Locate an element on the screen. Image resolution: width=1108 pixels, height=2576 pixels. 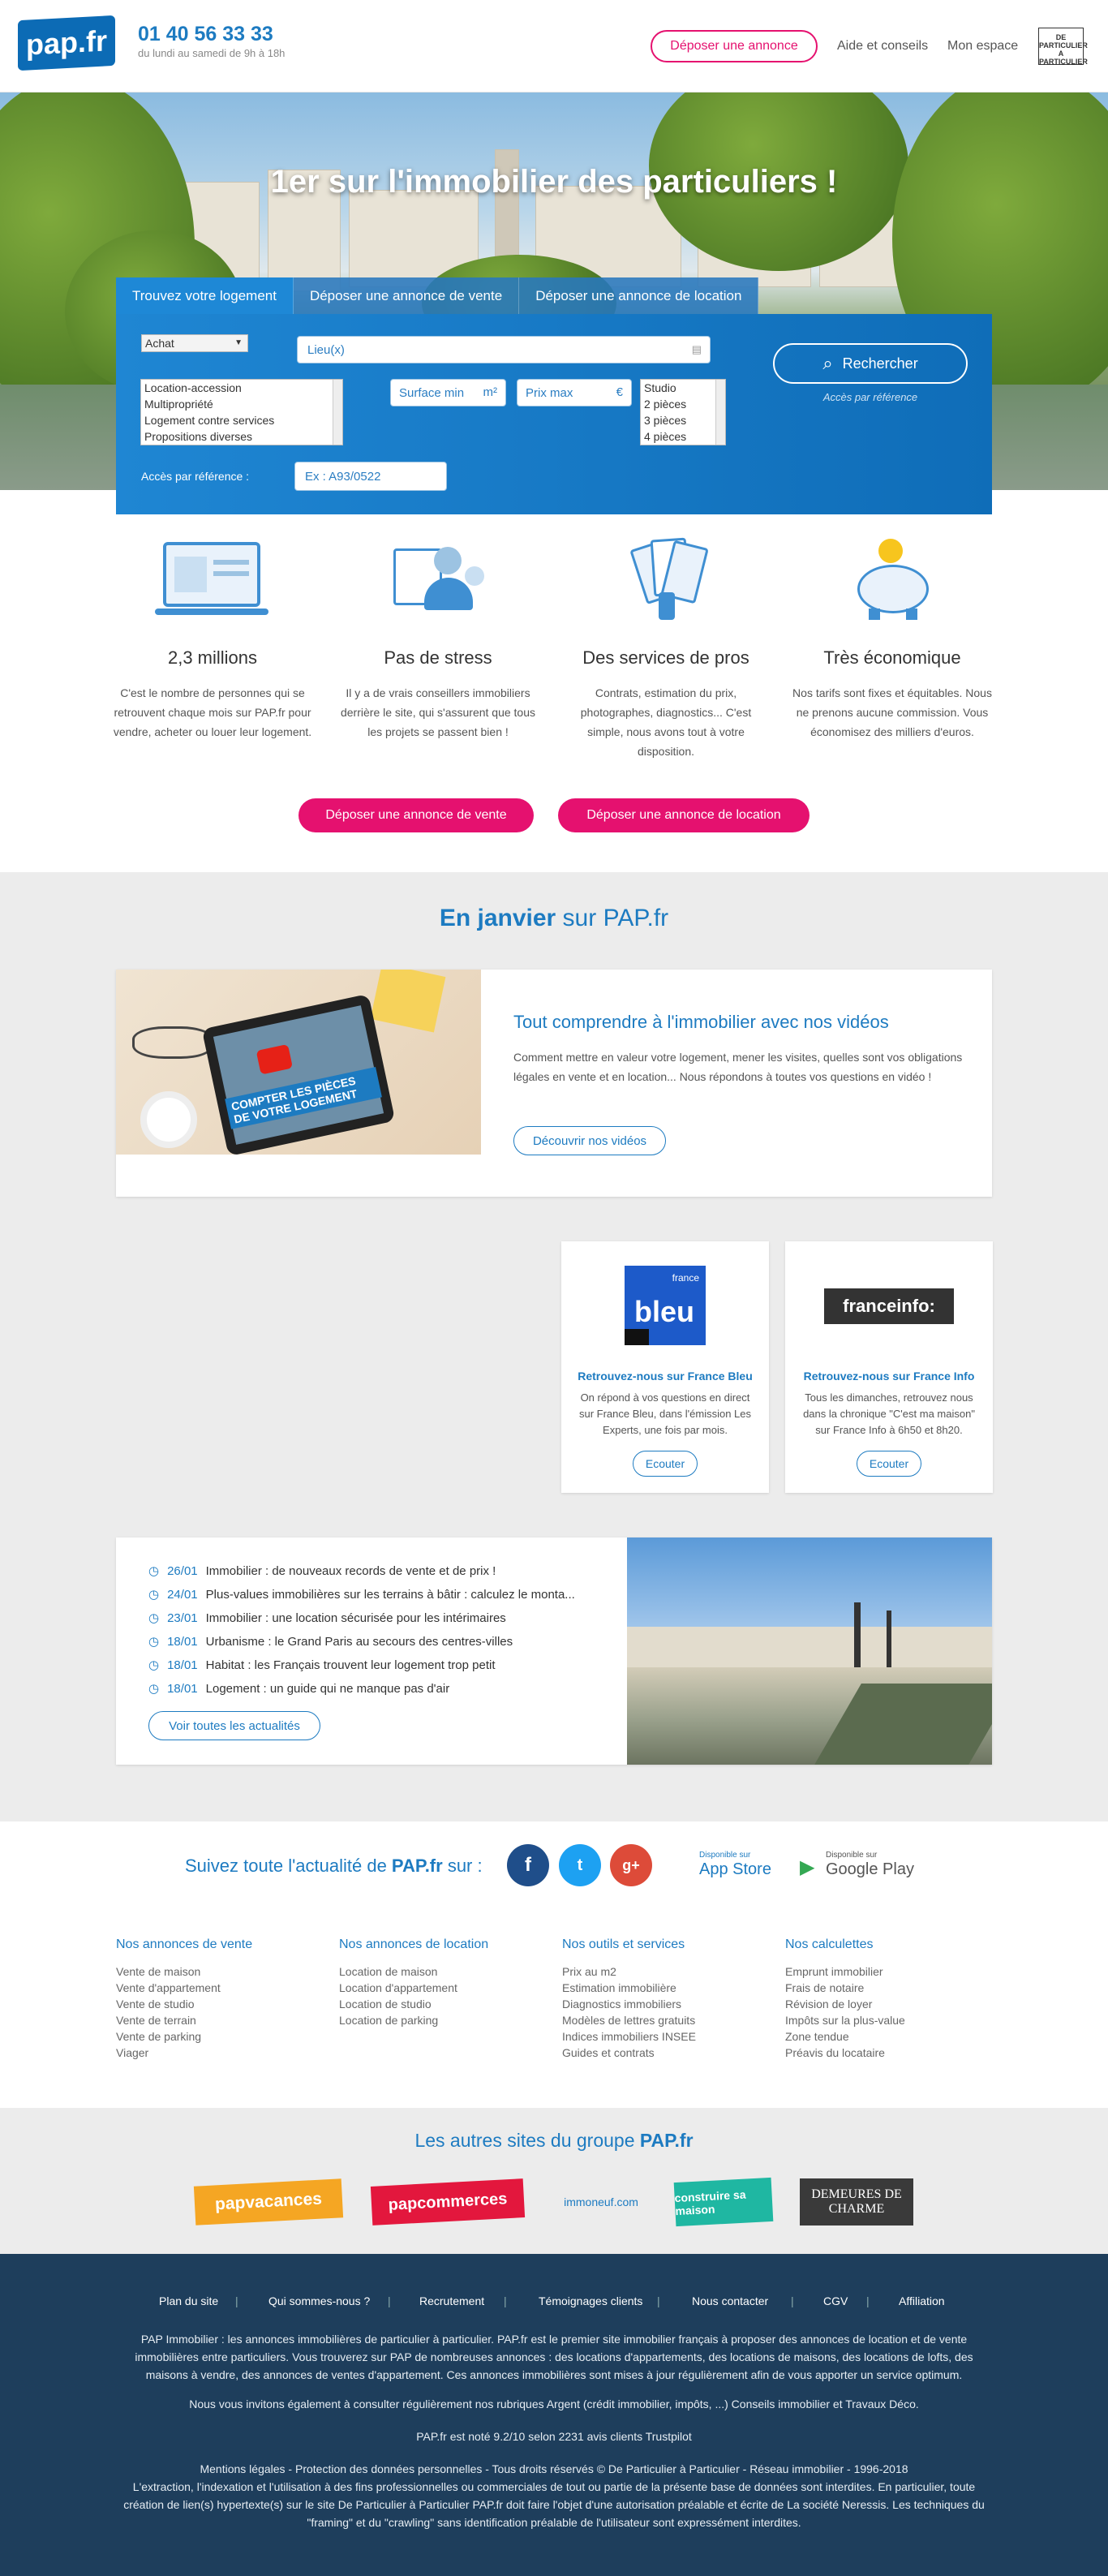
footer-col-title: Nos annonces de location is located at coordinates (413, 1944).